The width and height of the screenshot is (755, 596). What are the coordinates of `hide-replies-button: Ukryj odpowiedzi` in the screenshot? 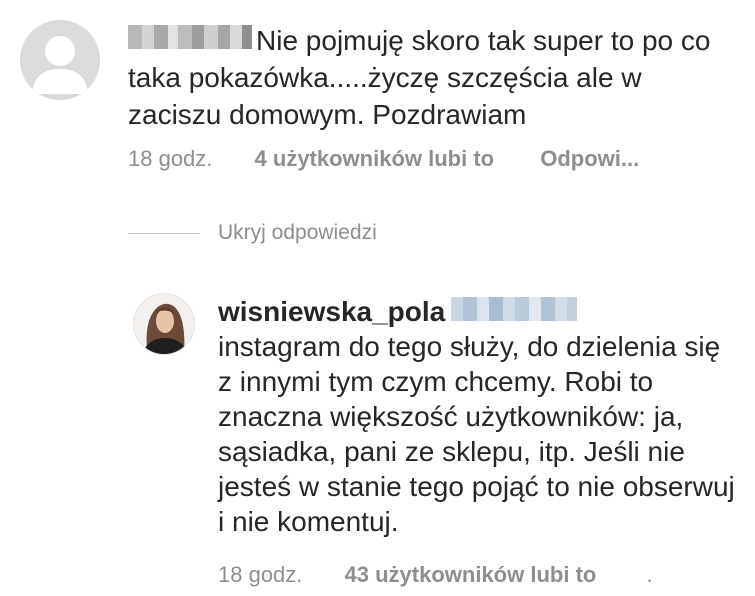 It's located at (252, 233).